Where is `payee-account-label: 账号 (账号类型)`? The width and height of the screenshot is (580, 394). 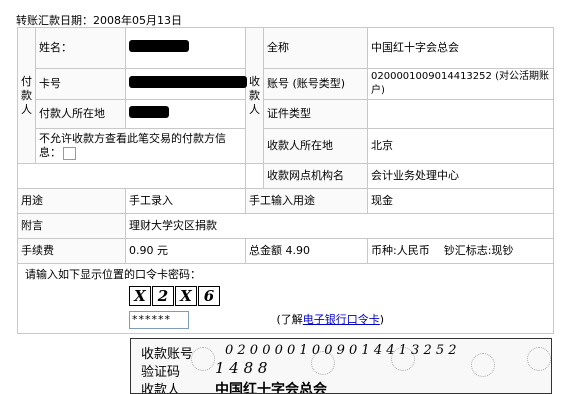
payee-account-label: 账号 (账号类型) is located at coordinates (315, 84).